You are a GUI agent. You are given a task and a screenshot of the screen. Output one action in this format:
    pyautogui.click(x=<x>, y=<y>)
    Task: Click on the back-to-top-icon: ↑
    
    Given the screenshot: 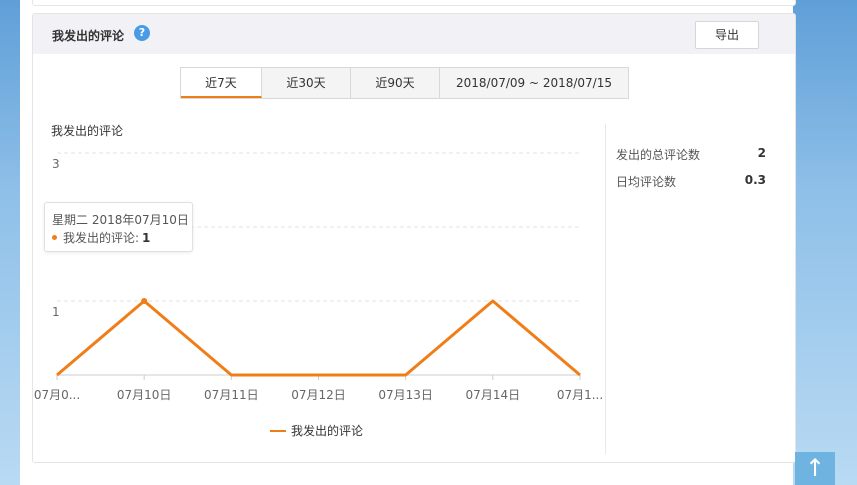 What is the action you would take?
    pyautogui.click(x=815, y=468)
    